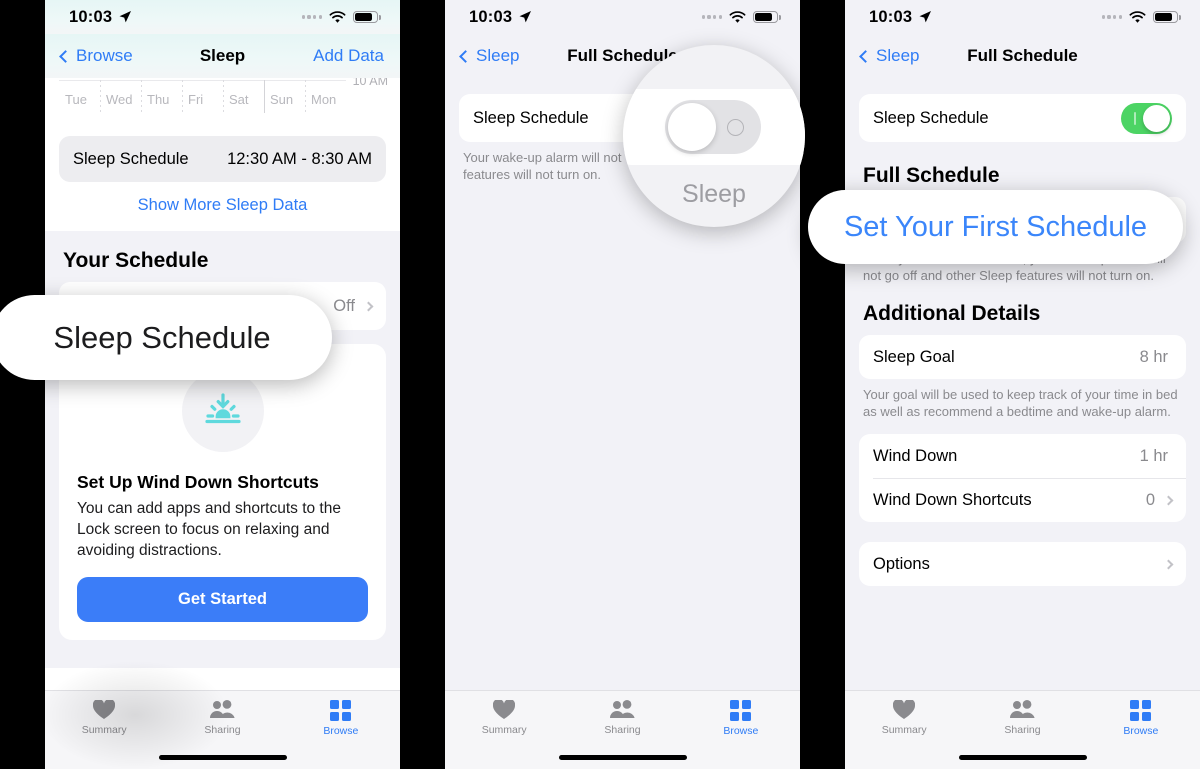  What do you see at coordinates (1137, 16) in the screenshot?
I see `wifi-icon` at bounding box center [1137, 16].